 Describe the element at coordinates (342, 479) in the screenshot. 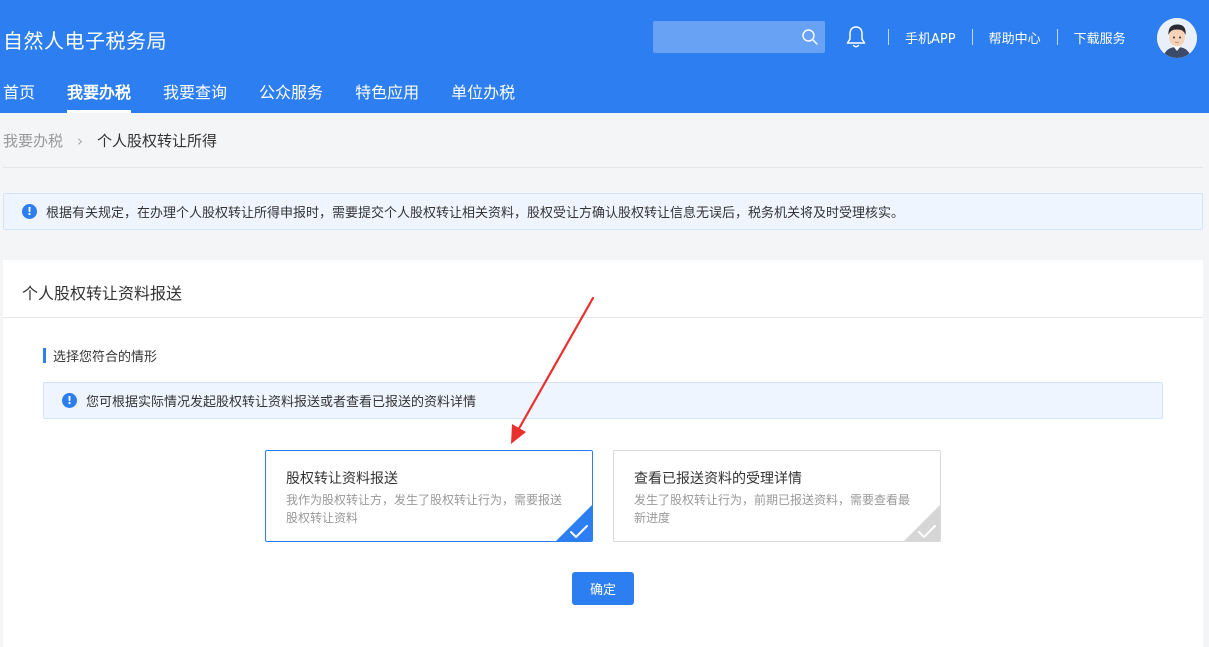

I see `option-title: 股权转让资料报送` at that location.